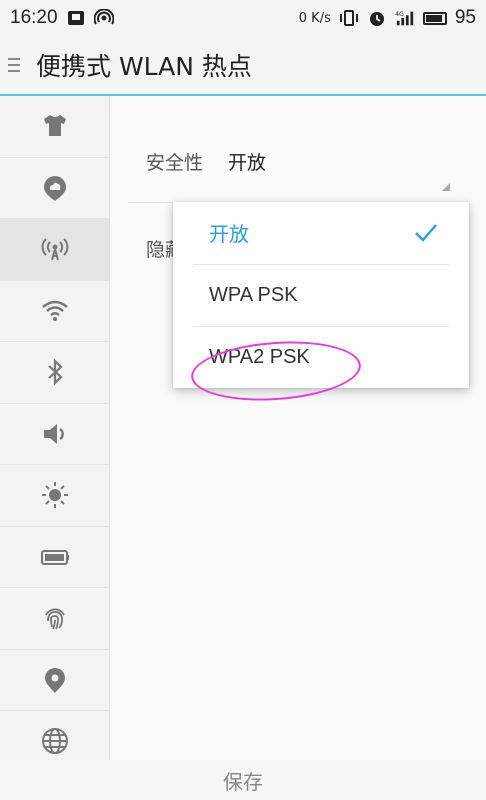 Image resolution: width=486 pixels, height=800 pixels. Describe the element at coordinates (253, 295) in the screenshot. I see `option-wpa-psk-label: WPA PSK` at that location.